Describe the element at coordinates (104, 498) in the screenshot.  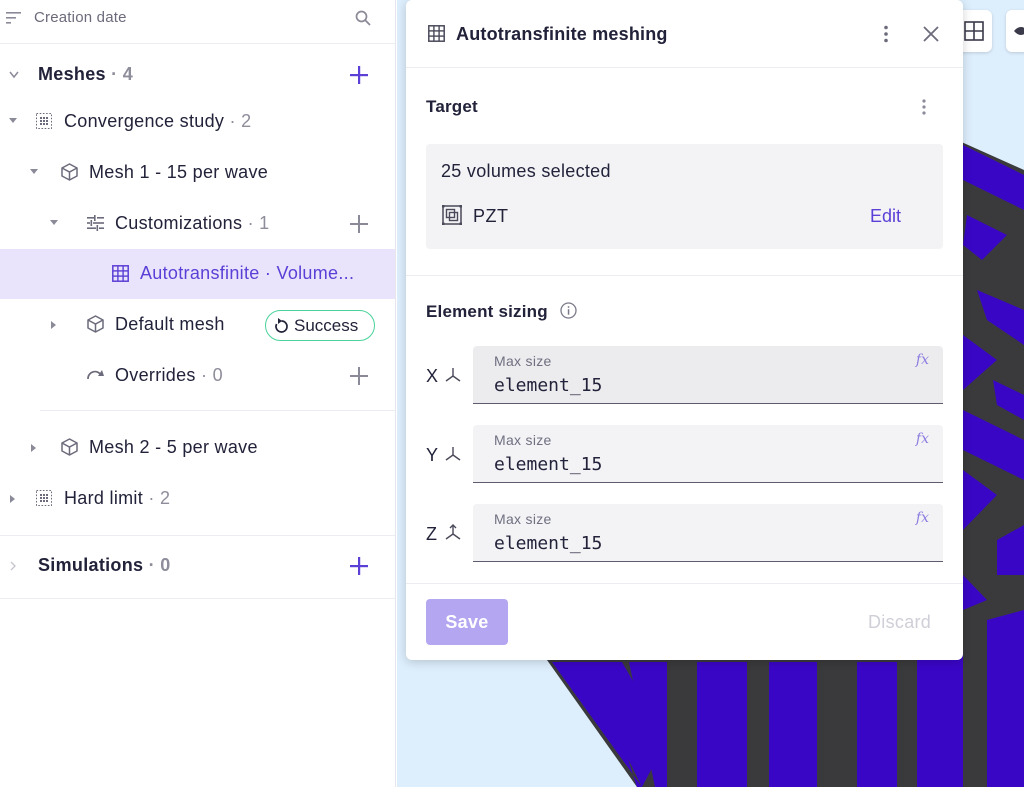
I see `hard-limit-label: Hard limit` at that location.